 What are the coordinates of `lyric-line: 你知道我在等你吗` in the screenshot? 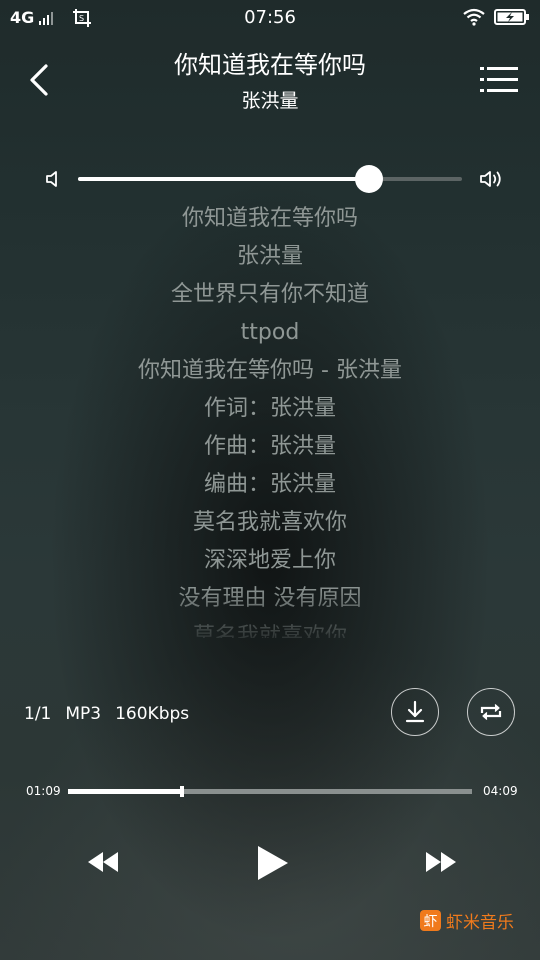 It's located at (269, 218).